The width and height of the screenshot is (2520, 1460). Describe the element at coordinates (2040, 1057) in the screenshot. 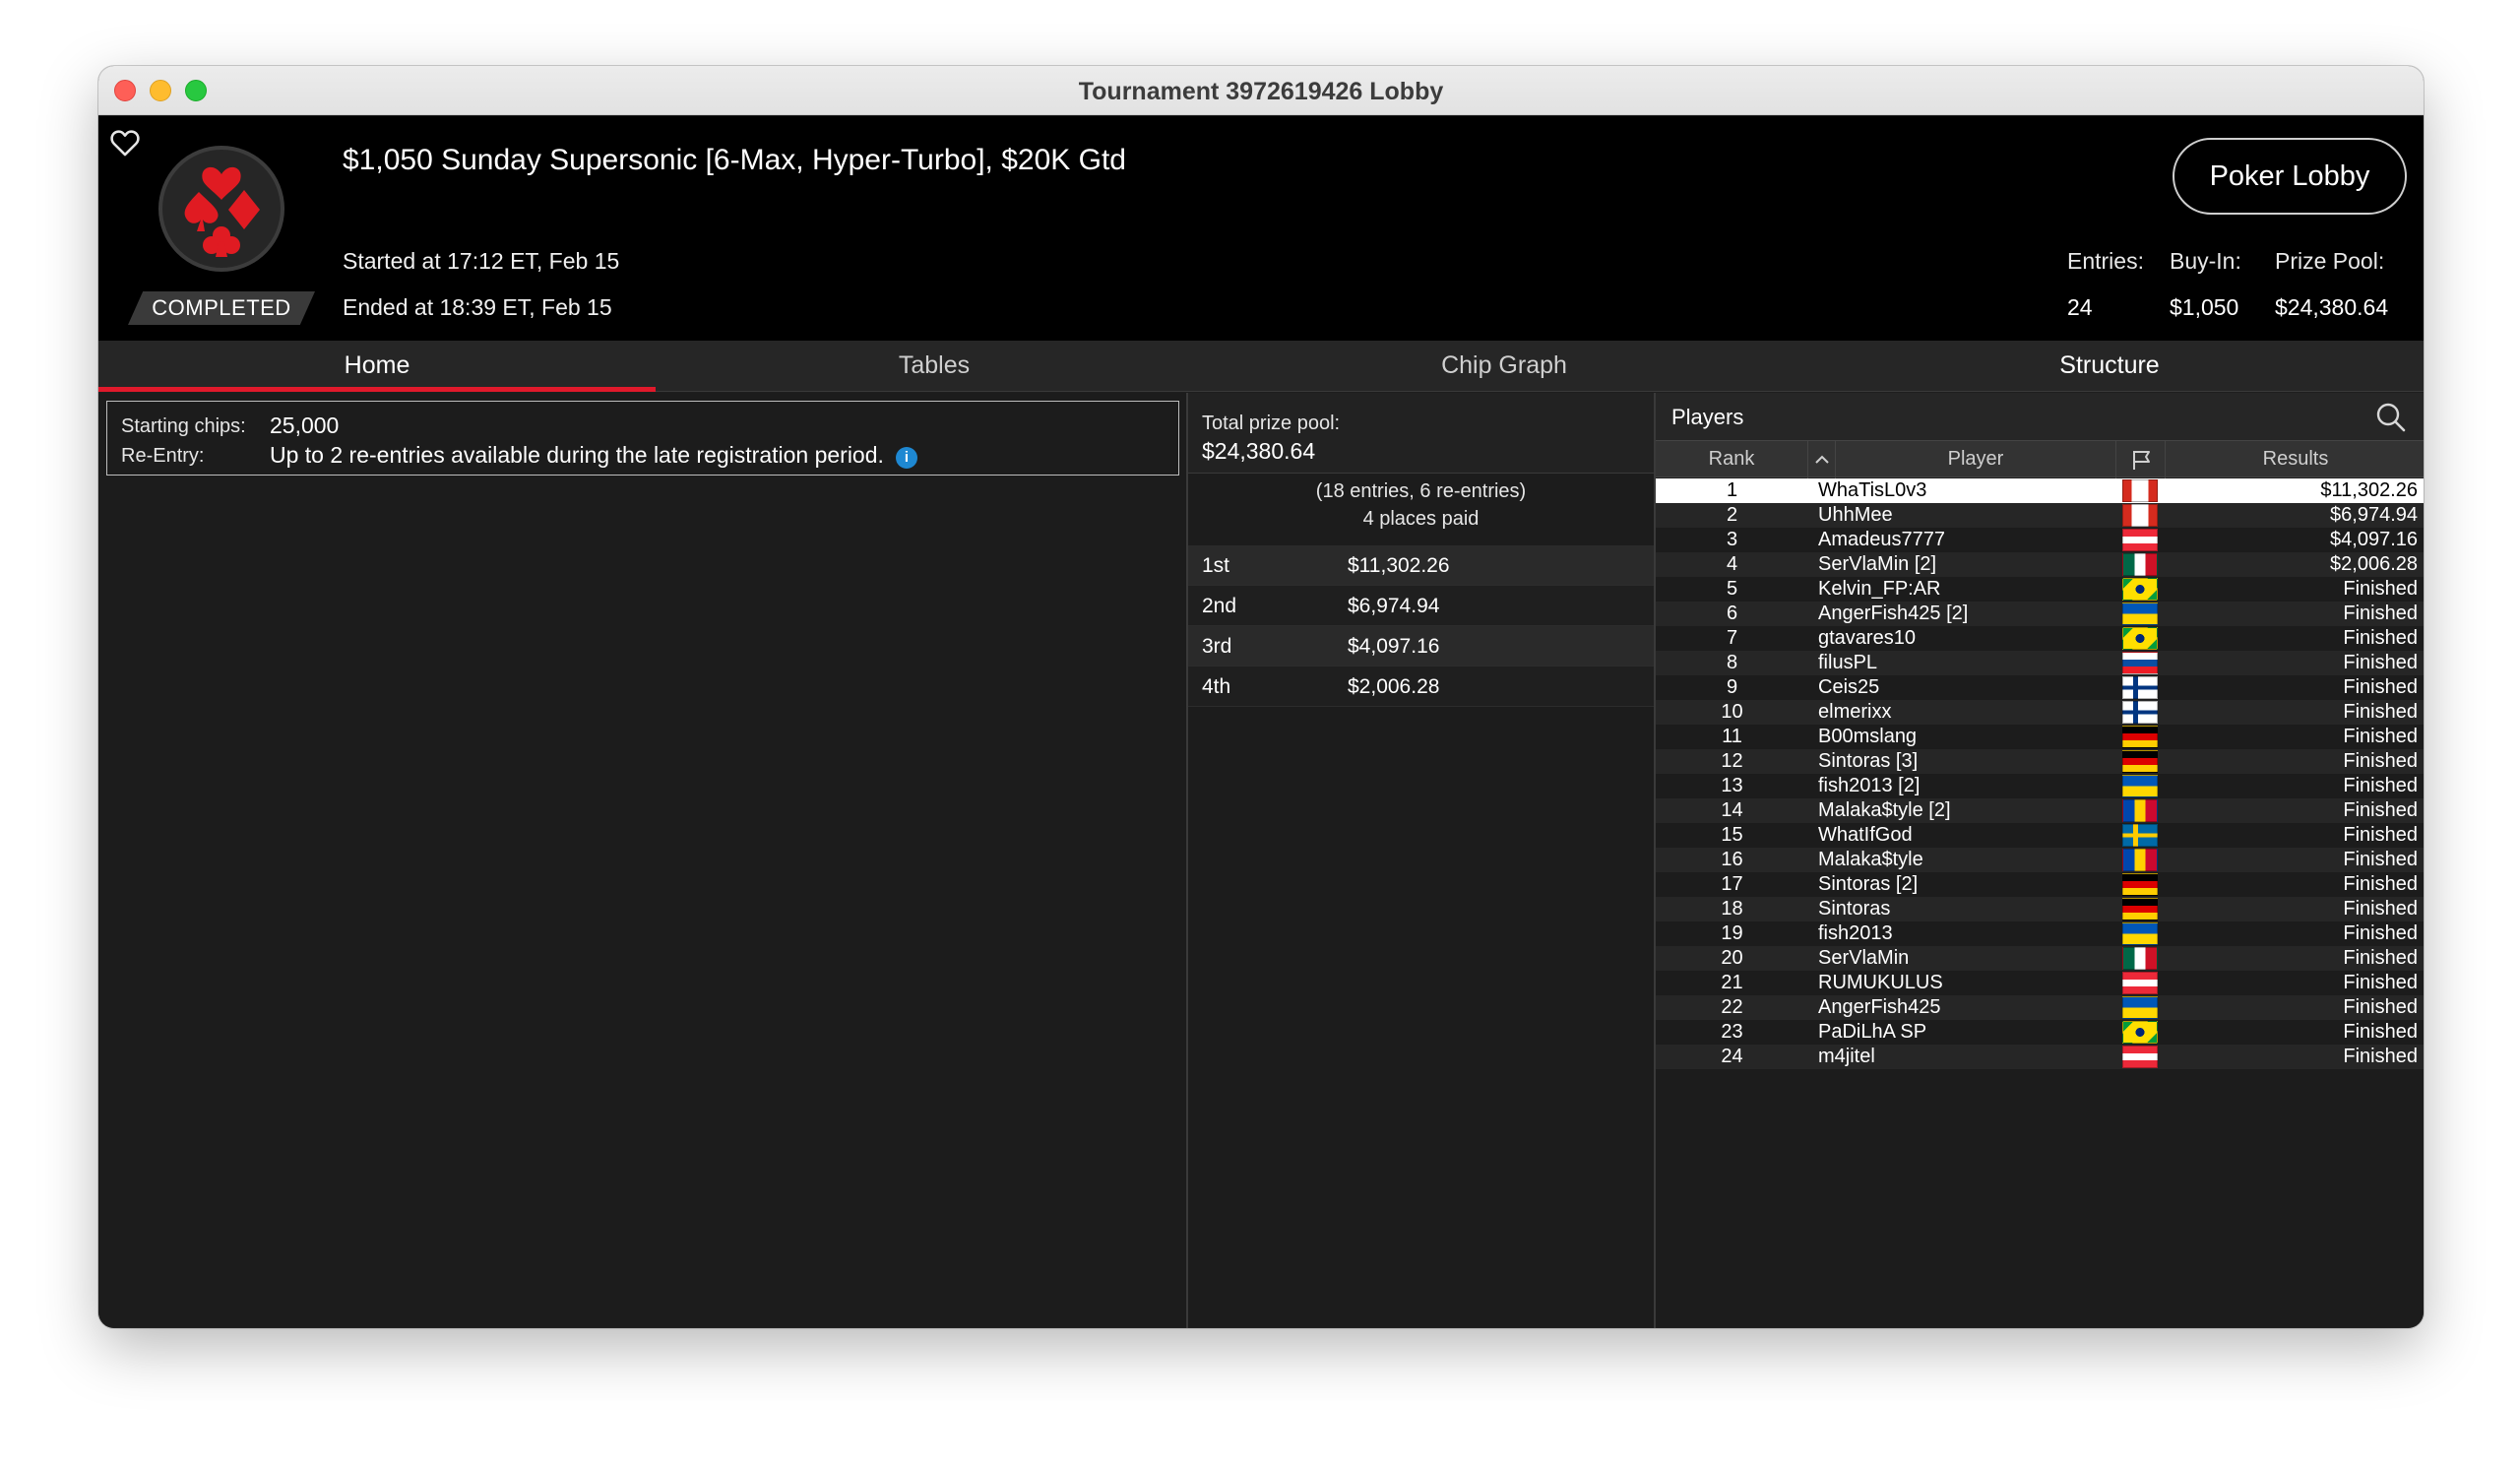

I see `player-row: 24 m4jitel Finished` at that location.